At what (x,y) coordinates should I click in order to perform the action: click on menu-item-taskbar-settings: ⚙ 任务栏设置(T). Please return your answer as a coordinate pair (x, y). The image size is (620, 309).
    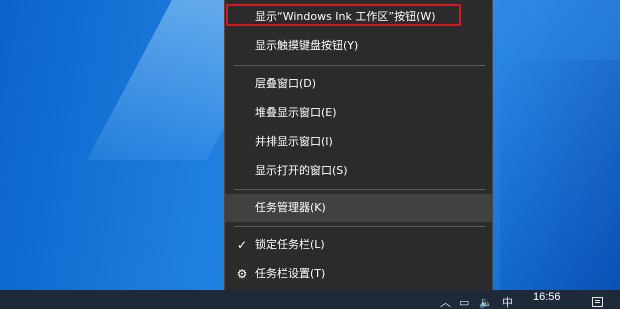
    Looking at the image, I should click on (358, 274).